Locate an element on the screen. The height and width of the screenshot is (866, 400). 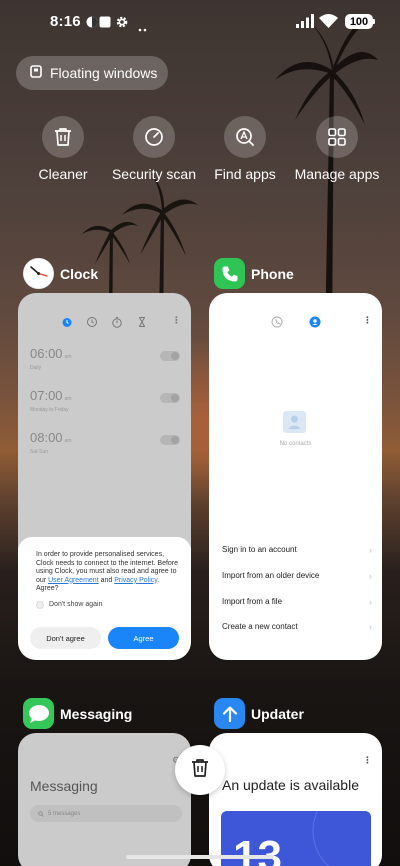
search-apps-icon is located at coordinates (245, 137).